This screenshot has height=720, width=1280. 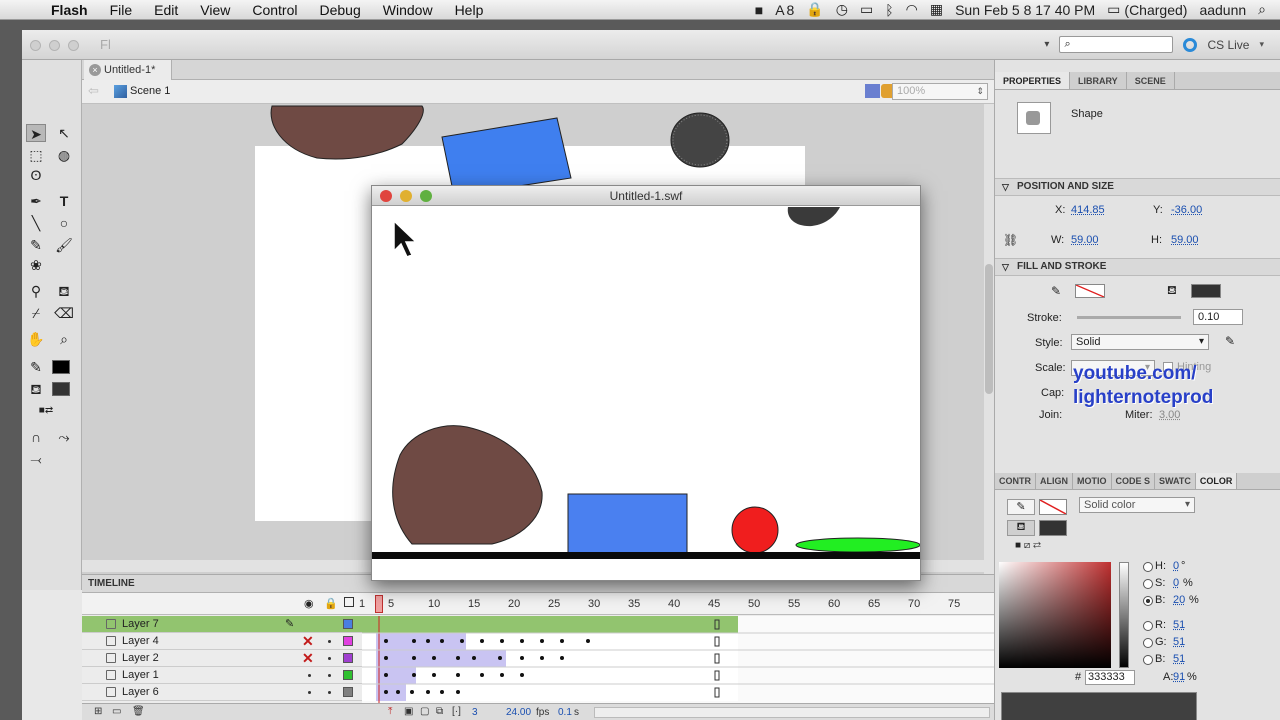 I want to click on playhead, so click(x=379, y=604).